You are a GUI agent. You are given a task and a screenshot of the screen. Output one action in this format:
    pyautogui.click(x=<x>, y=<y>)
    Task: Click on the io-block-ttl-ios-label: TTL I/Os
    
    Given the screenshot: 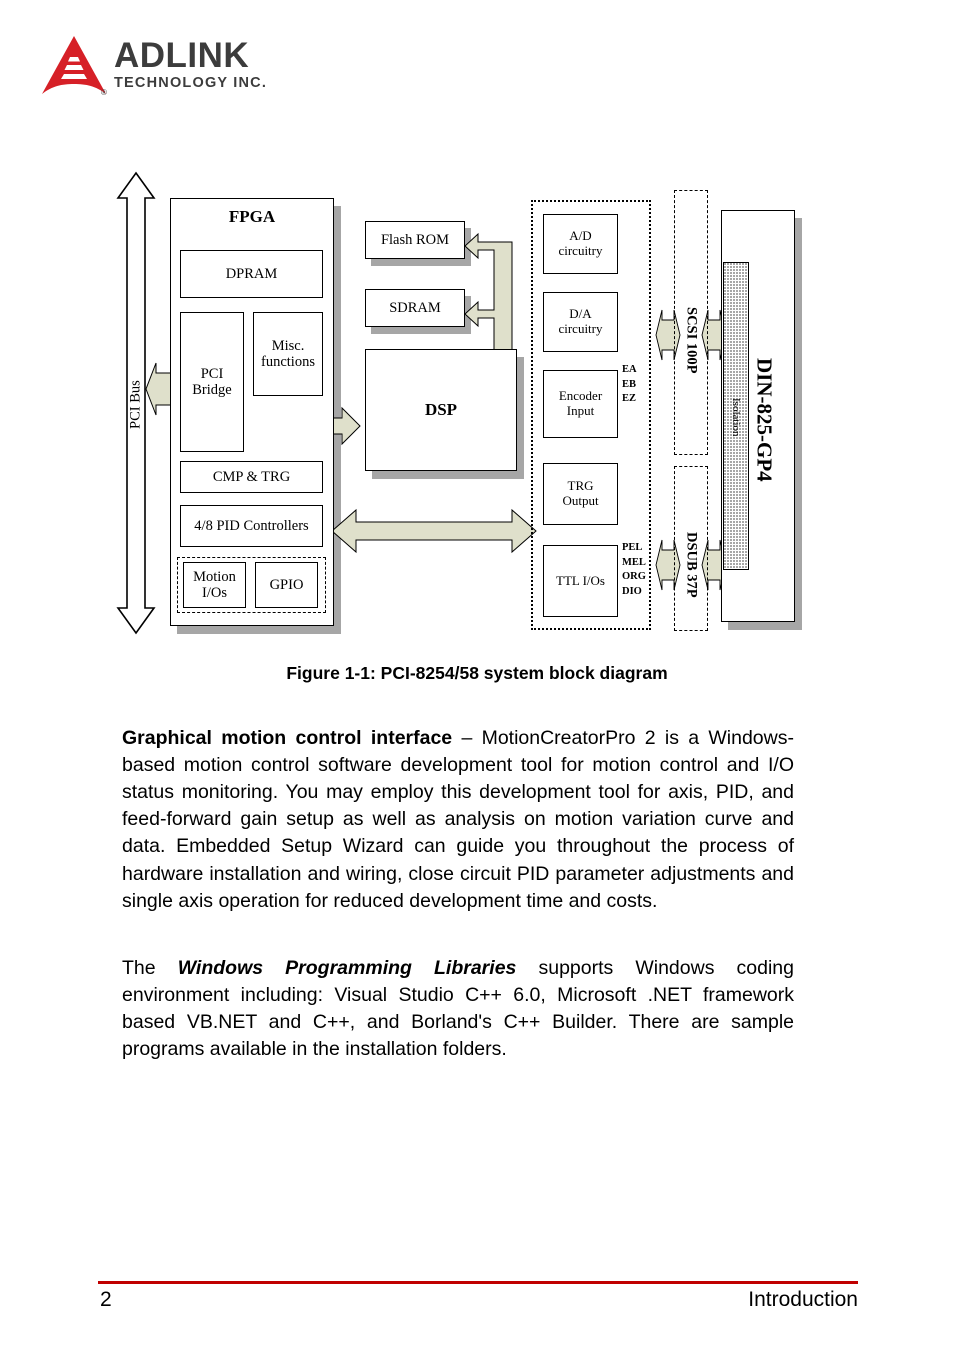 What is the action you would take?
    pyautogui.click(x=580, y=580)
    